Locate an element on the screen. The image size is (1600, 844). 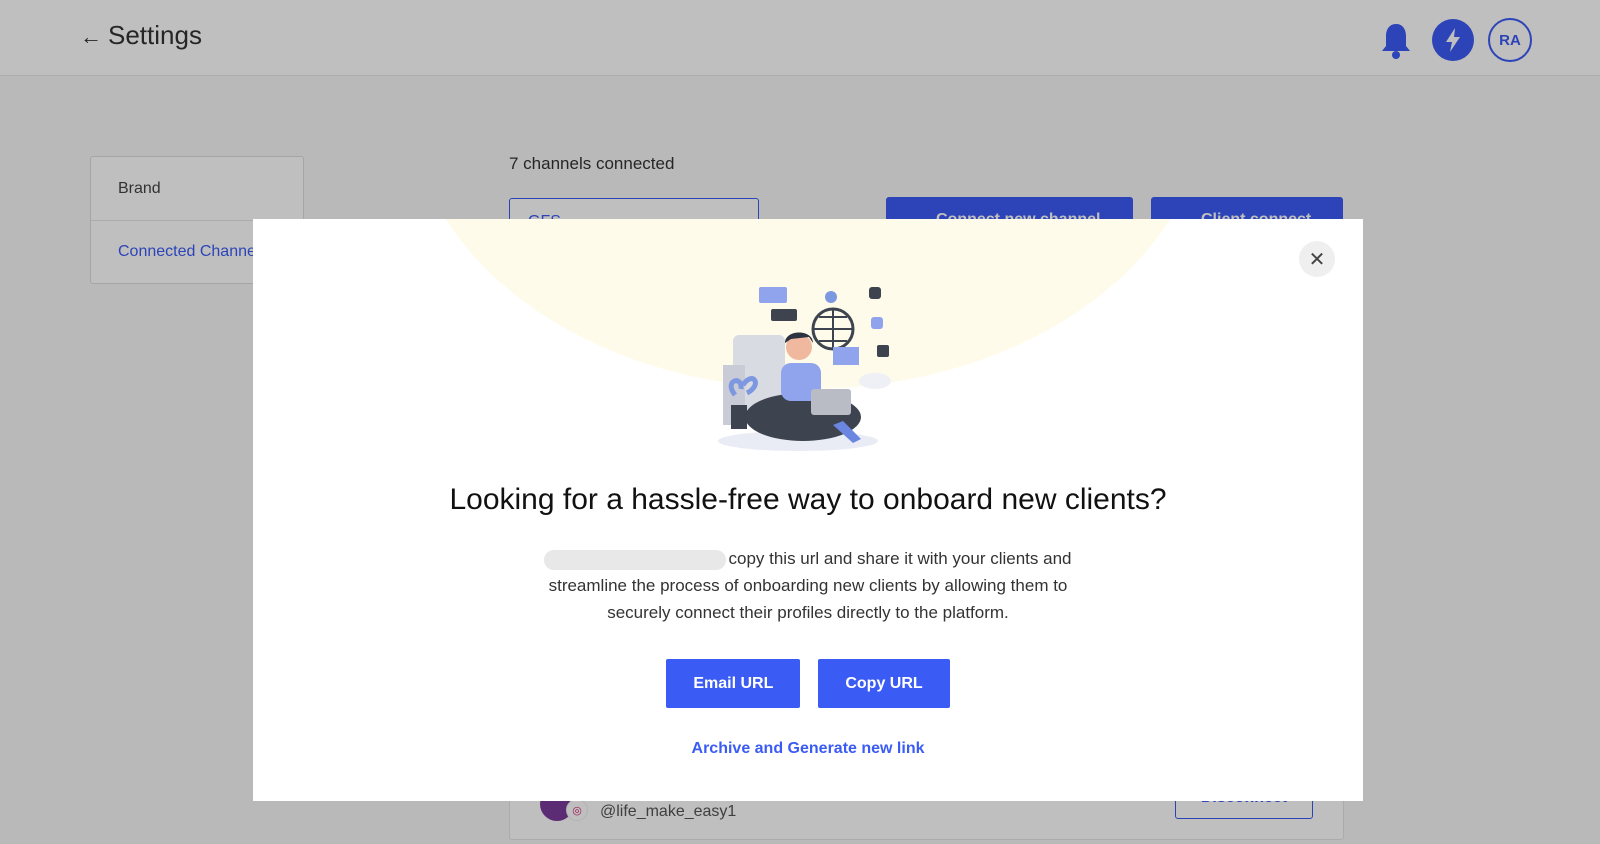
archive-generate-link: Archive and Generate new link is located at coordinates (808, 749).